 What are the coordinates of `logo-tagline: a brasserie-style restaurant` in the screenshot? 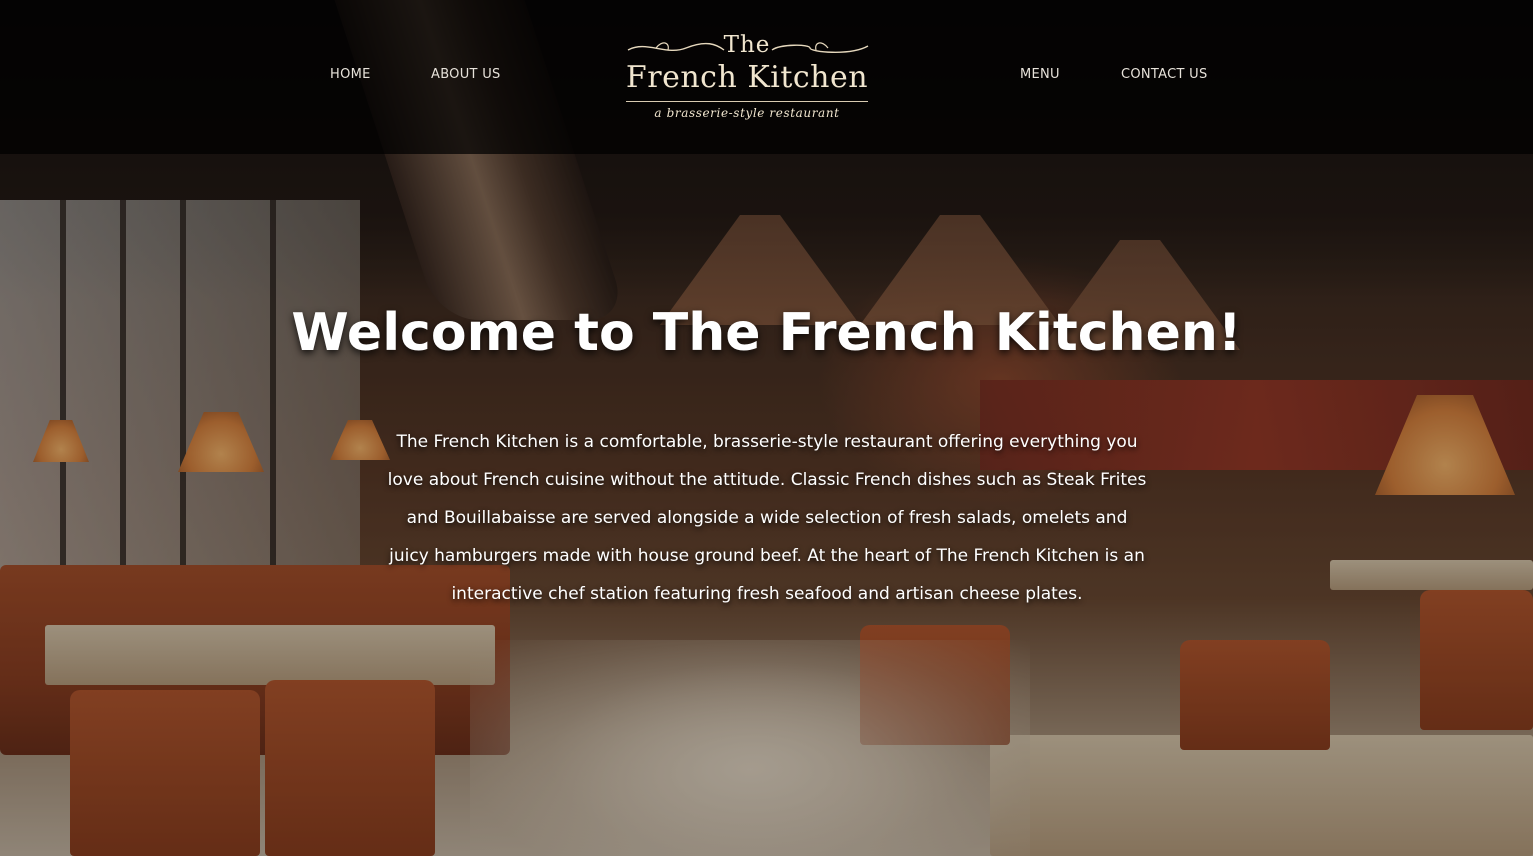 It's located at (747, 113).